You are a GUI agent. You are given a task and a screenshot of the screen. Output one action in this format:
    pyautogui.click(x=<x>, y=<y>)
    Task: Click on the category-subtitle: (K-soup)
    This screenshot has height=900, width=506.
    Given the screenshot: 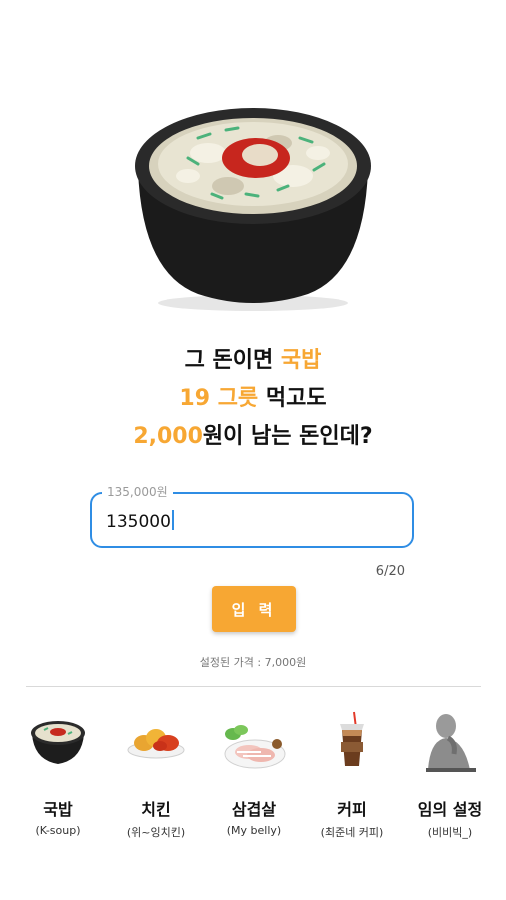 What is the action you would take?
    pyautogui.click(x=58, y=830)
    